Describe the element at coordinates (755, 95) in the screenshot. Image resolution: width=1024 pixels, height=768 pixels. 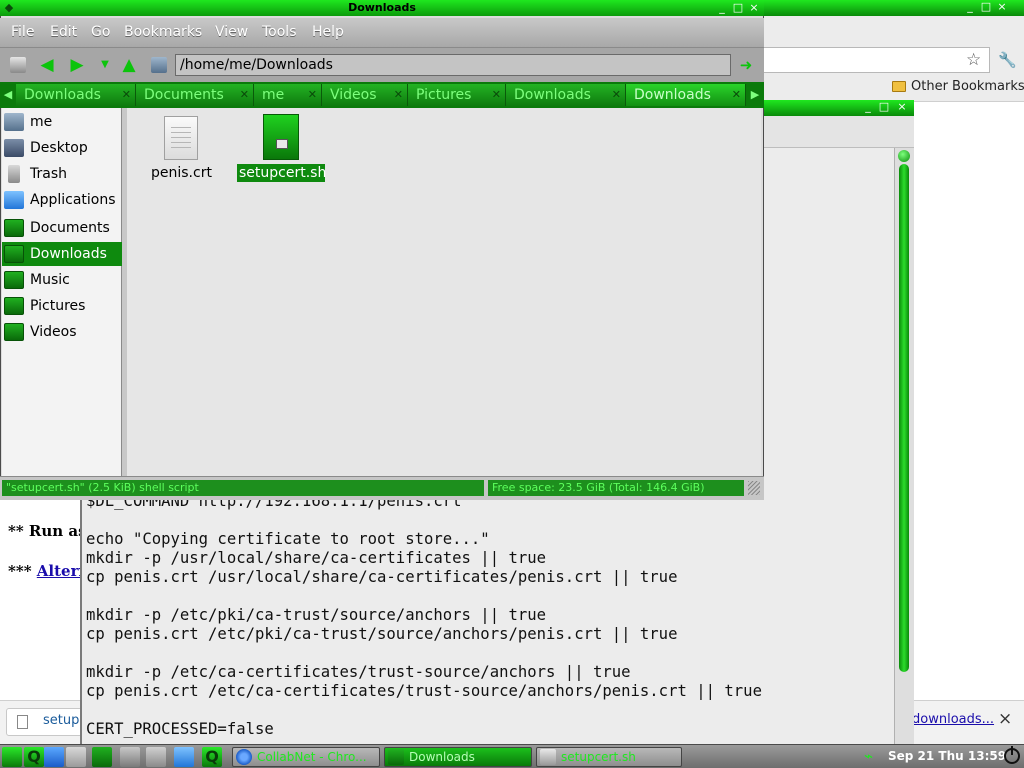
I see `tab-scroll-right-icon: ▶` at that location.